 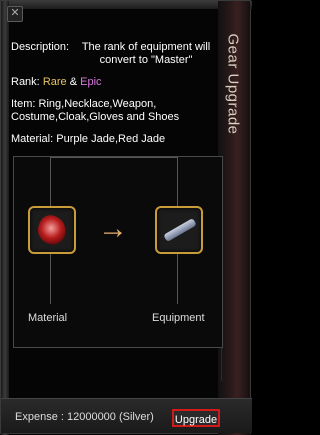 What do you see at coordinates (115, 82) in the screenshot?
I see `rank-row: Rank: Rare & Epic` at bounding box center [115, 82].